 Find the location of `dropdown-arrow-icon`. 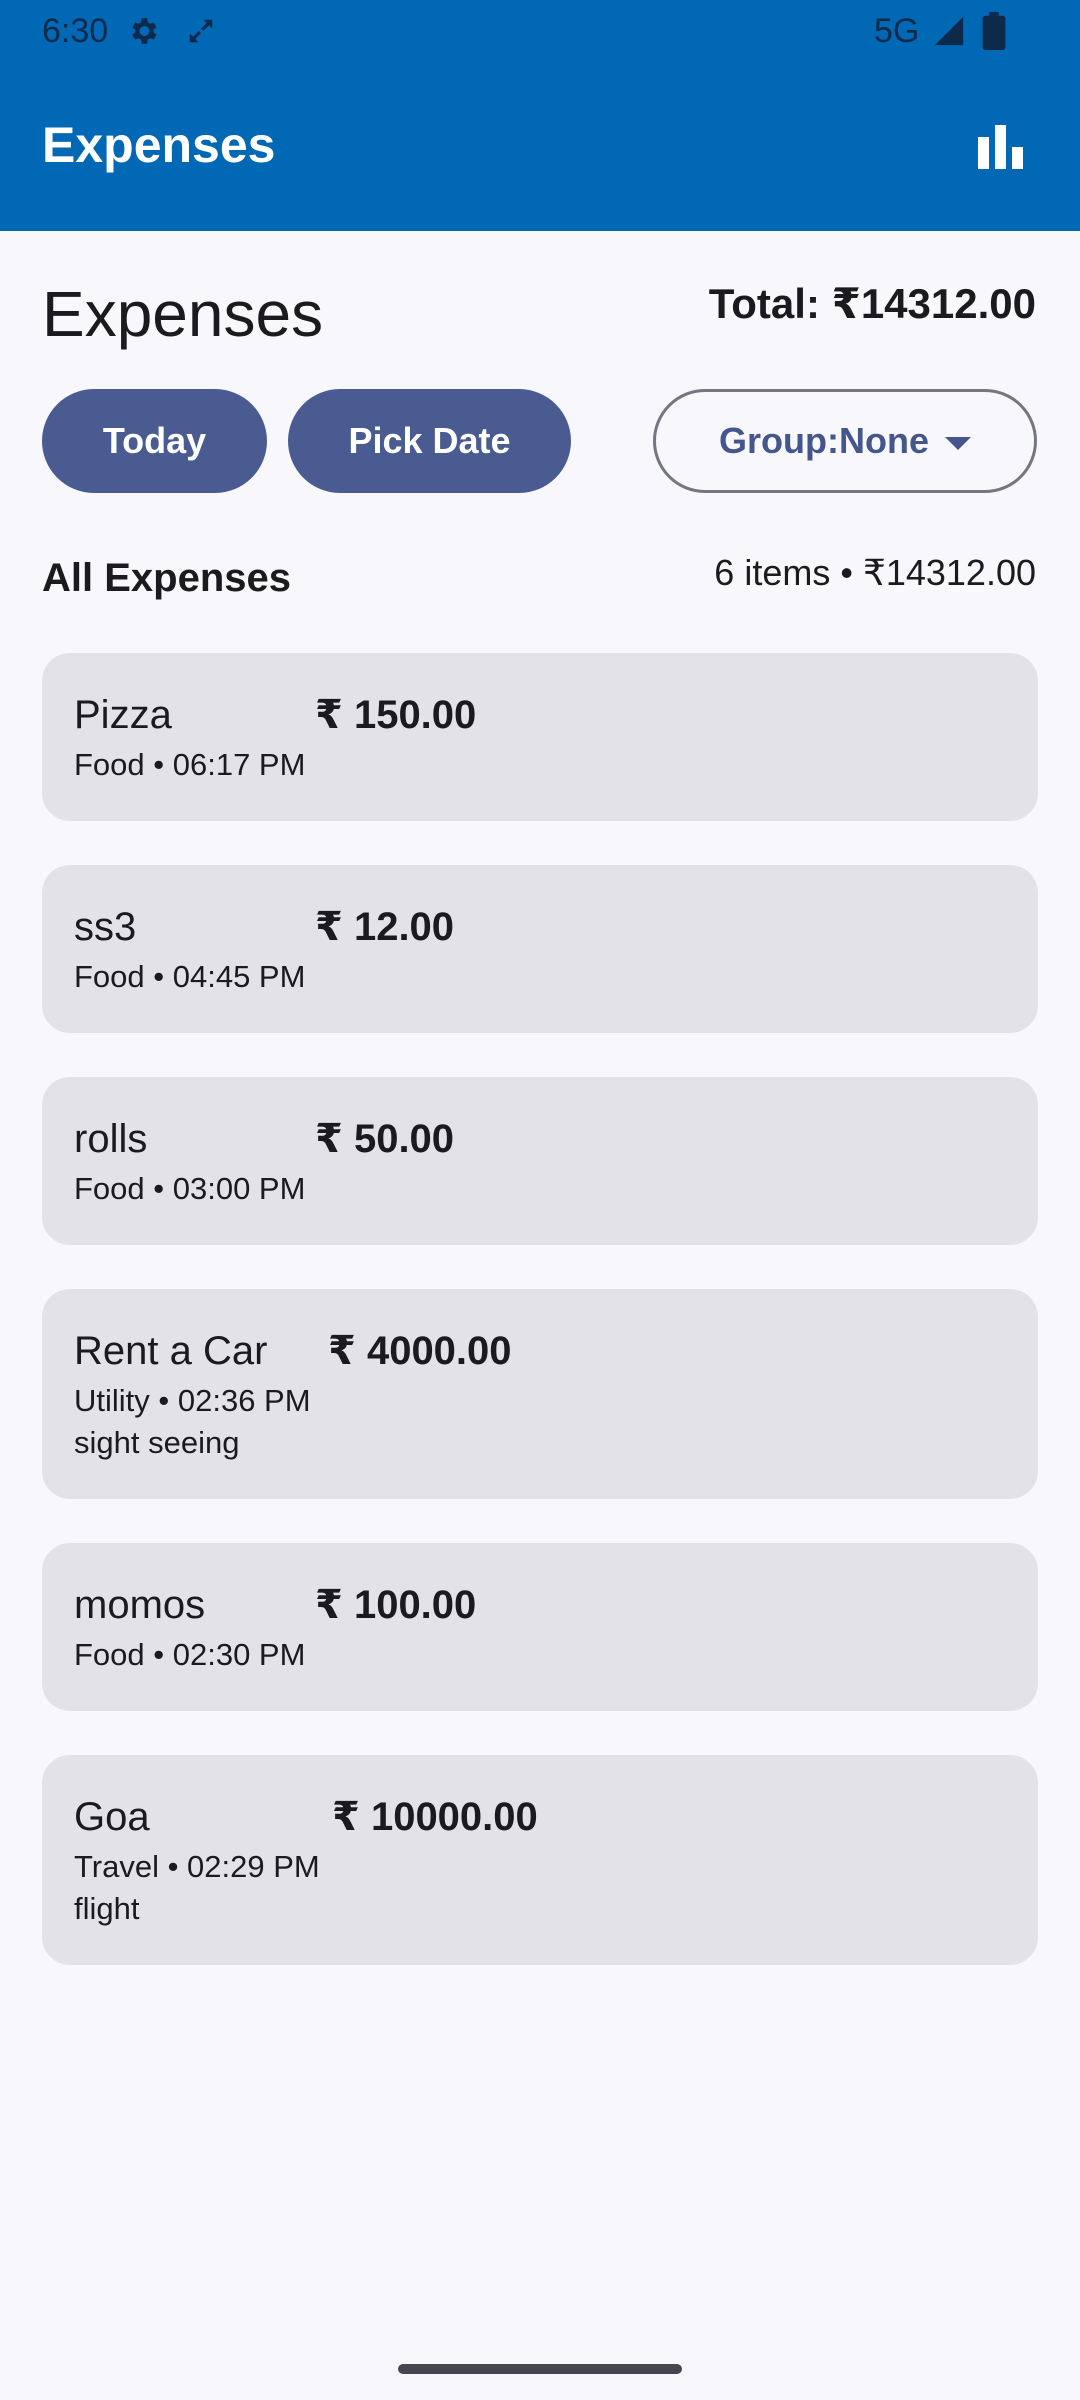

dropdown-arrow-icon is located at coordinates (957, 443).